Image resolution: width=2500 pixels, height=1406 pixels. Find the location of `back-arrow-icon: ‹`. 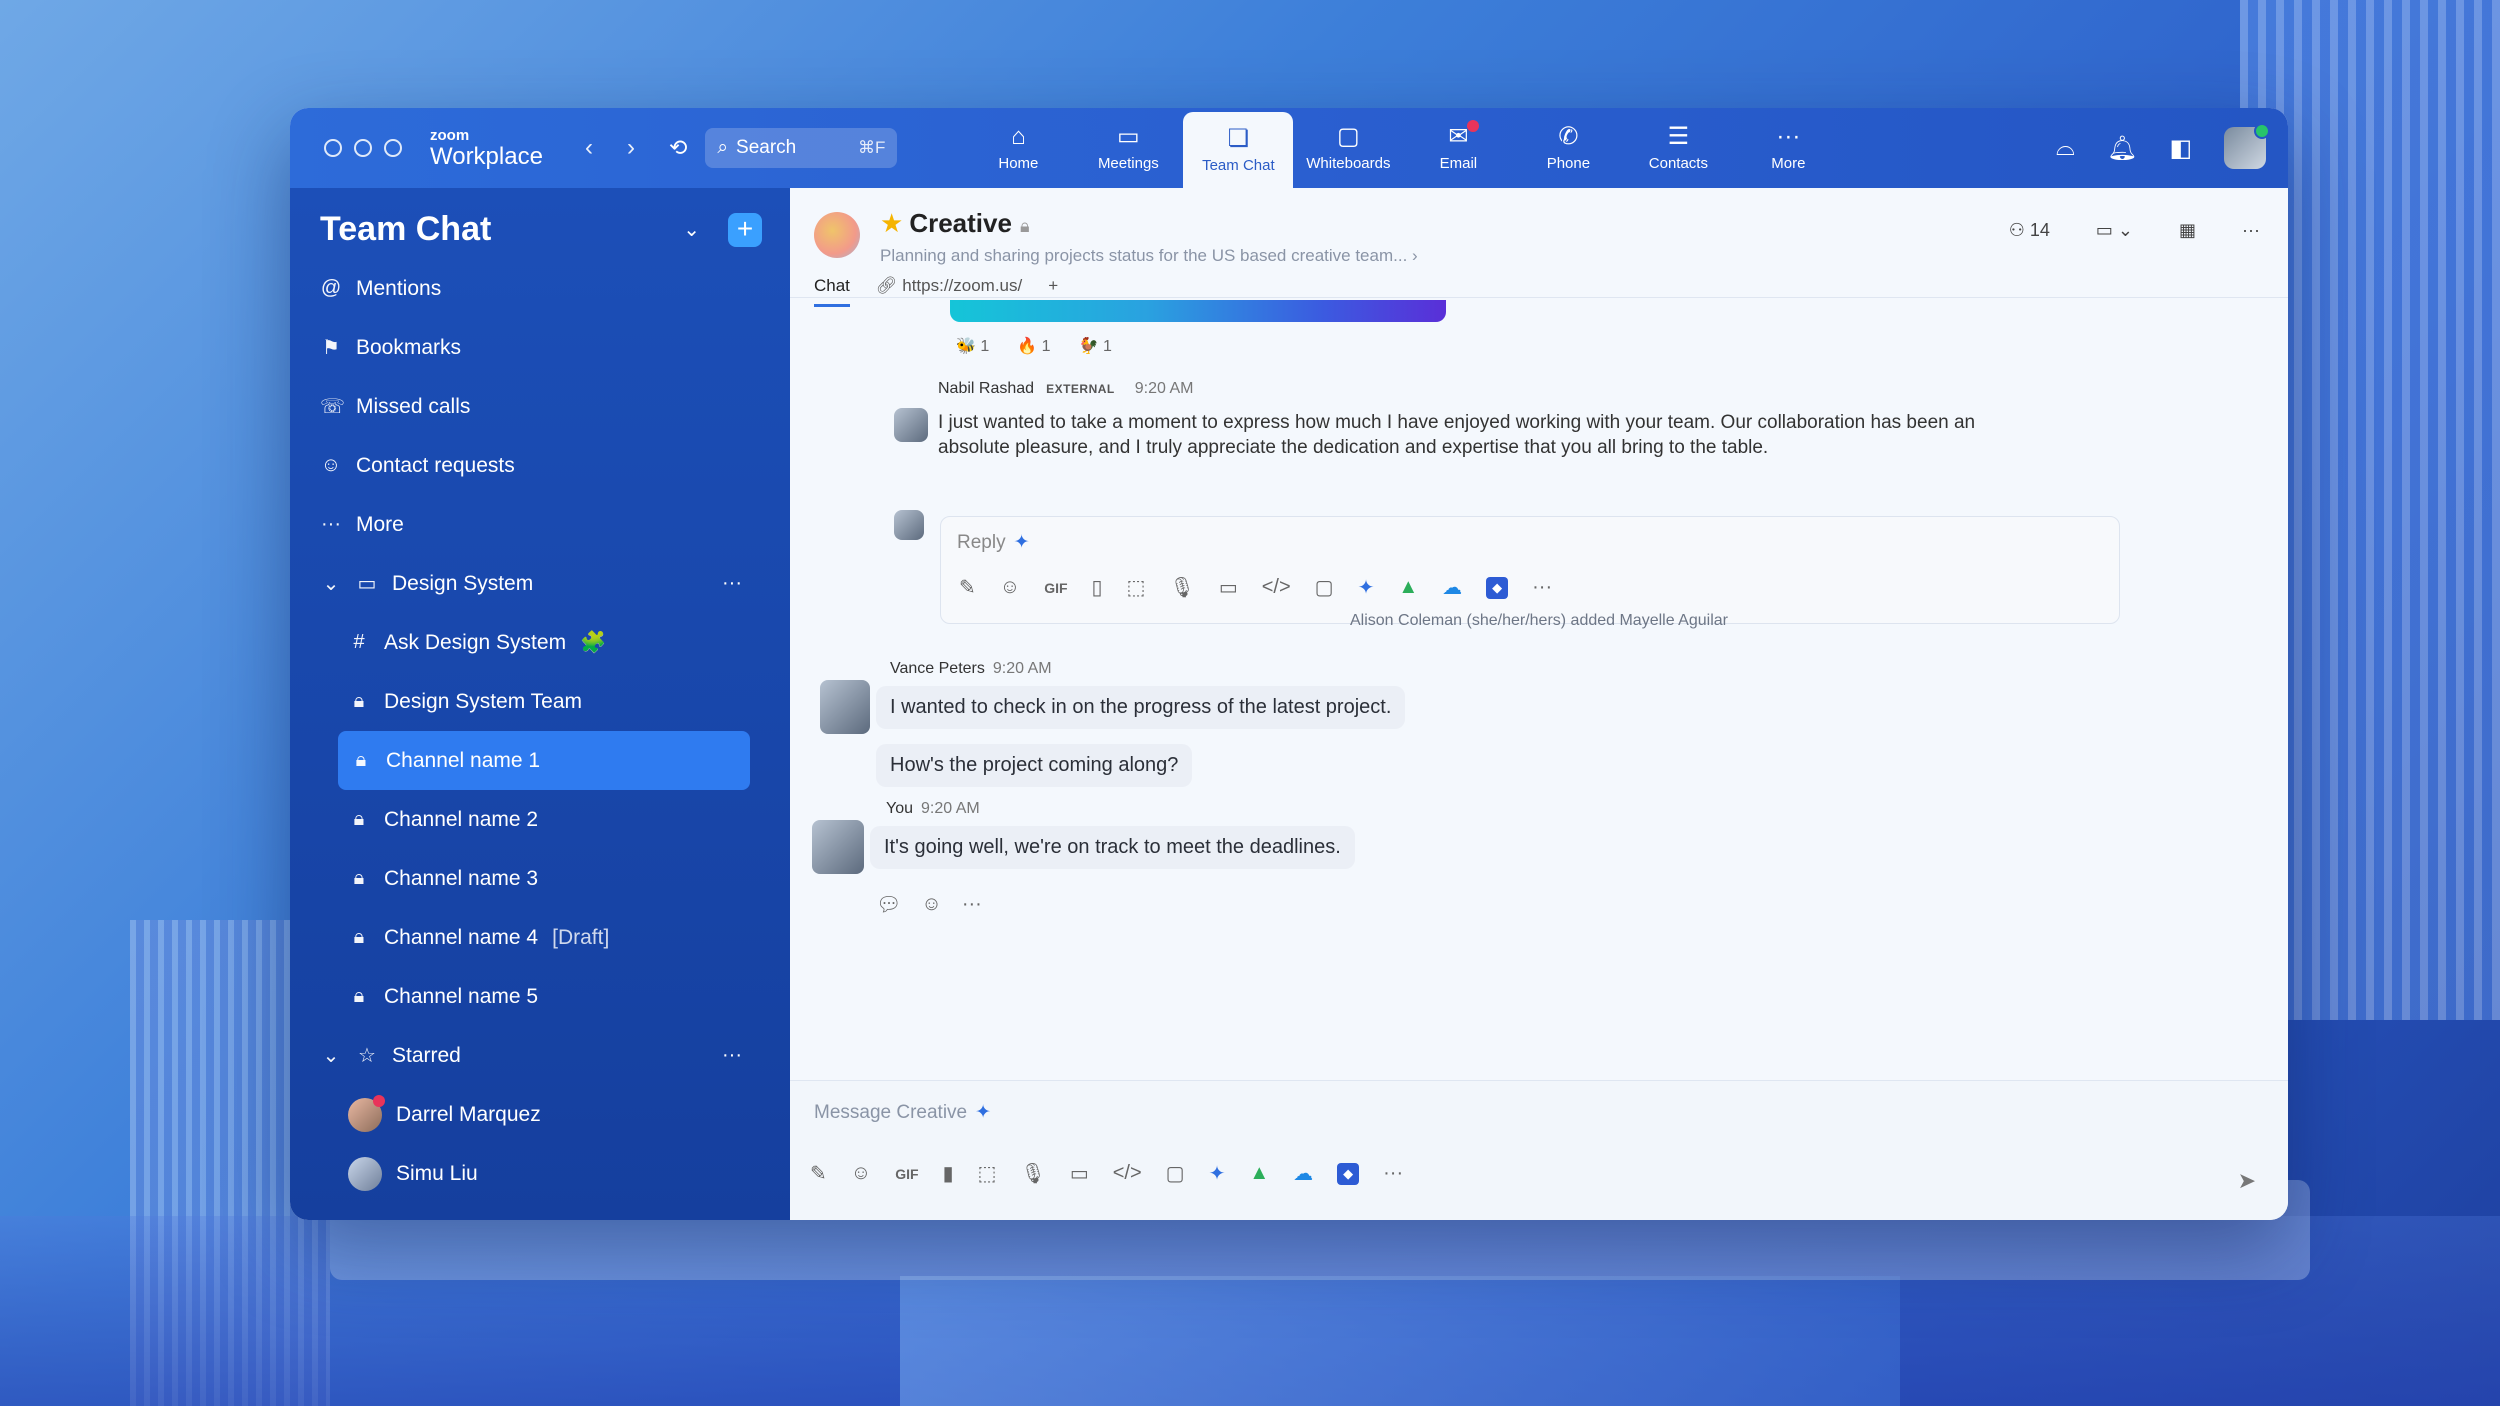

back-arrow-icon: ‹ is located at coordinates (589, 148).